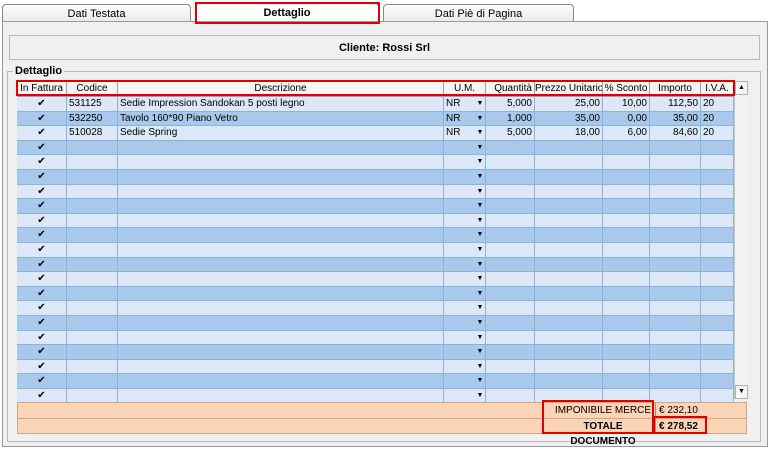  What do you see at coordinates (569, 119) in the screenshot?
I see `prezzo-cell: 35,00` at bounding box center [569, 119].